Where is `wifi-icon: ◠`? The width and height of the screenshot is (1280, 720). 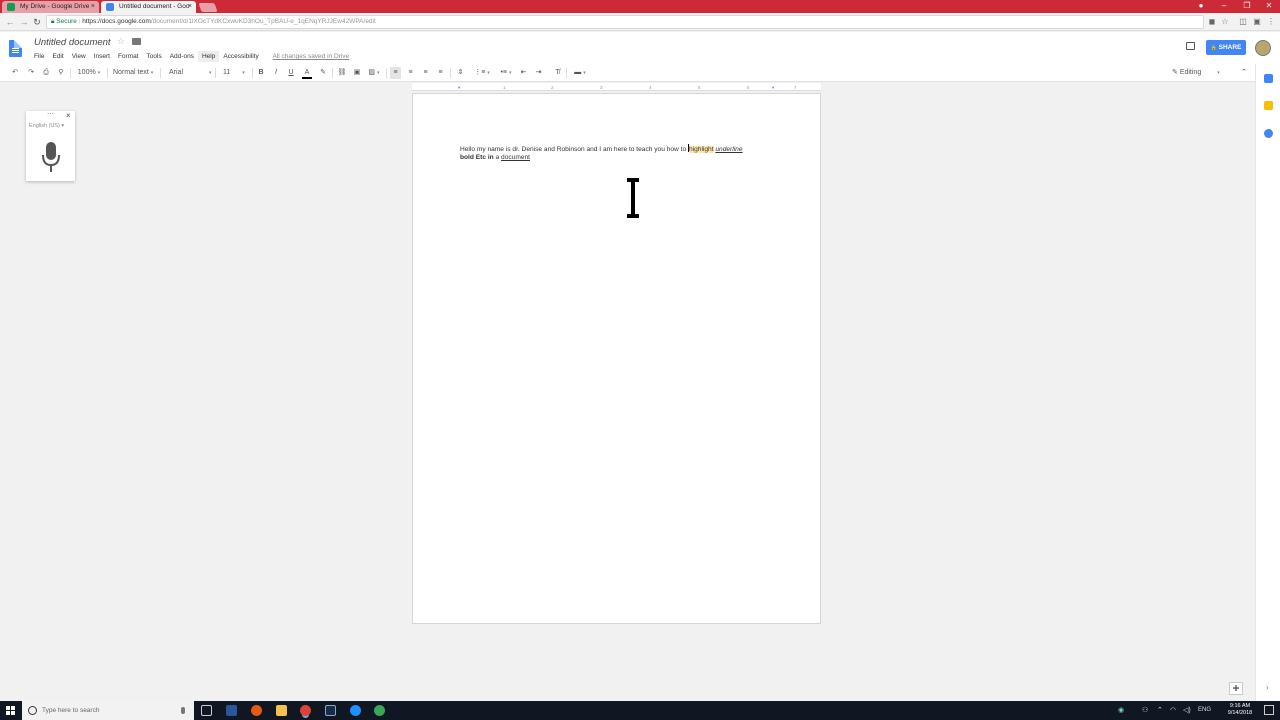 wifi-icon: ◠ is located at coordinates (1173, 710).